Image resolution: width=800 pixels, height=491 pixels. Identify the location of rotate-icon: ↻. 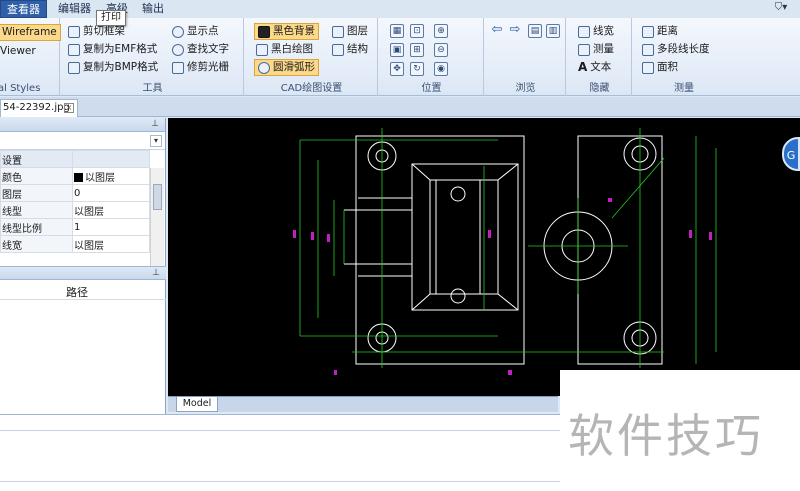
(417, 69).